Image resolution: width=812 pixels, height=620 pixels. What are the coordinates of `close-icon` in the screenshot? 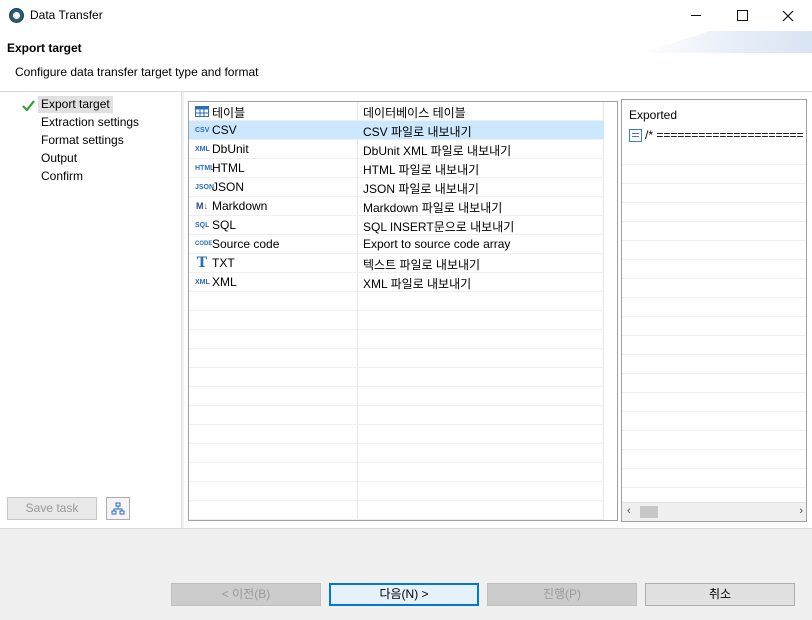 It's located at (788, 15).